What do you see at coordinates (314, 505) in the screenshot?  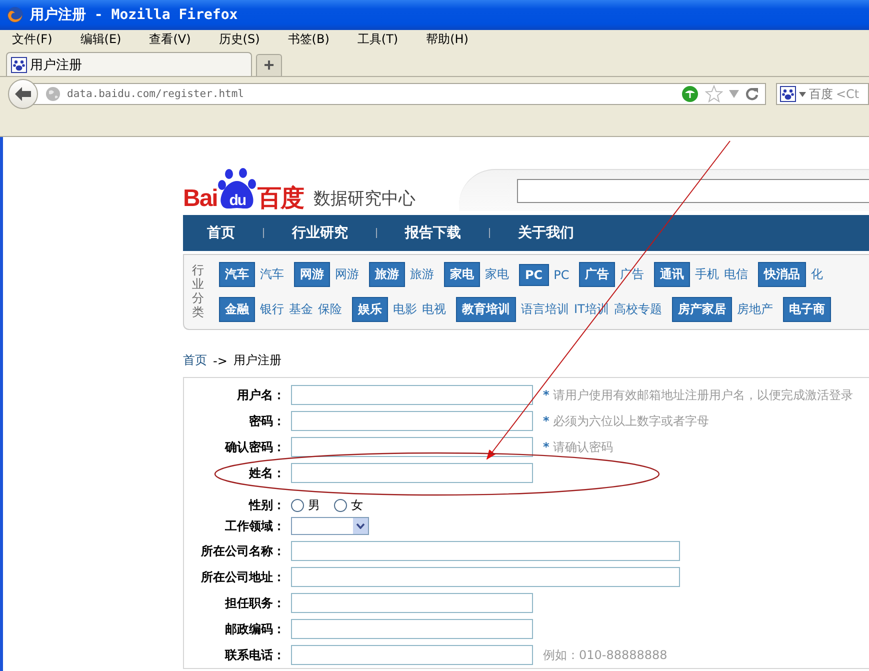 I see `radio-label: 男` at bounding box center [314, 505].